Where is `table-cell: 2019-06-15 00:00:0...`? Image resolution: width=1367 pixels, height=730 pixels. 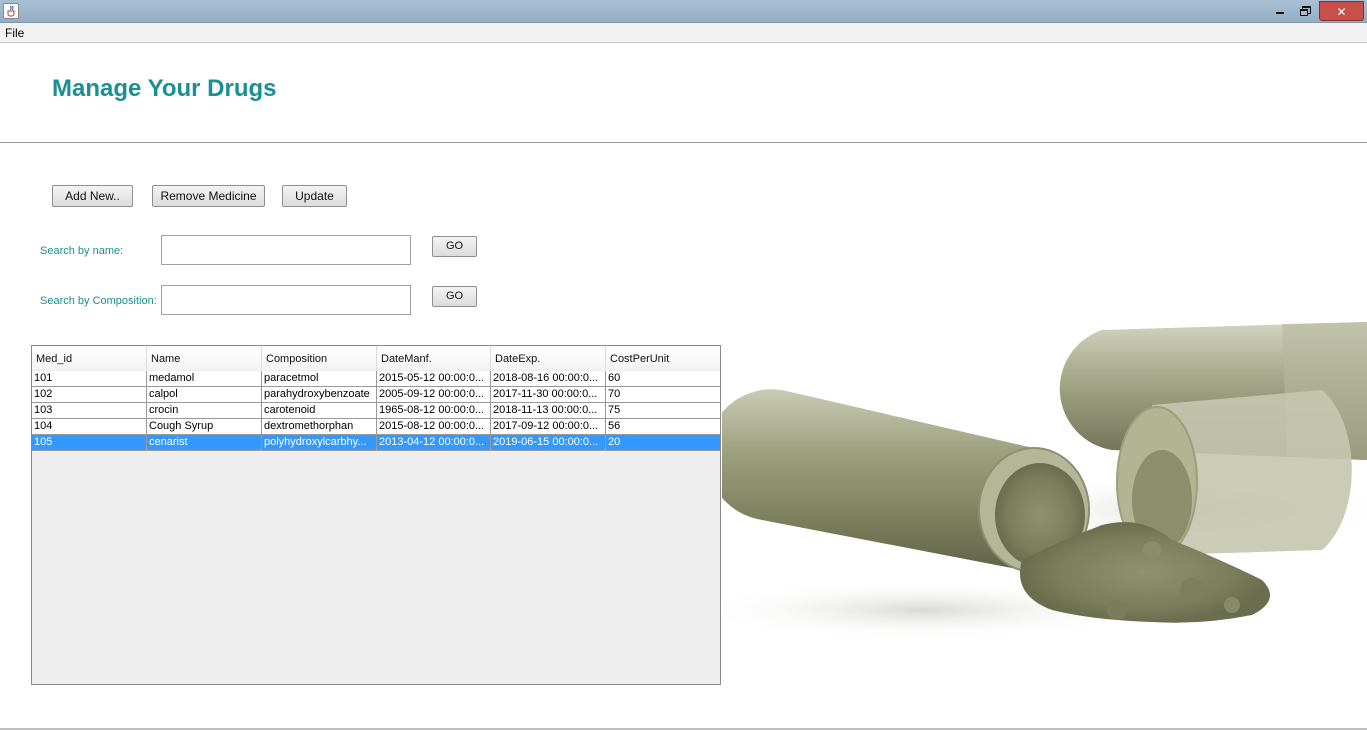 table-cell: 2019-06-15 00:00:0... is located at coordinates (548, 443).